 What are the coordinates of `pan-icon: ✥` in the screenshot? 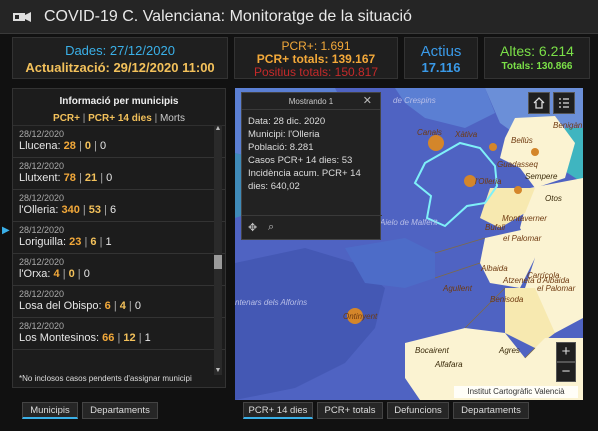 It's located at (252, 227).